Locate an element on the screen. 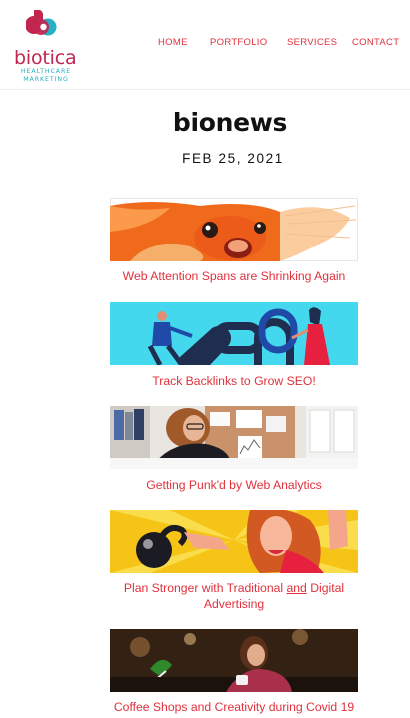  post-title-underlined-word: and is located at coordinates (296, 588).